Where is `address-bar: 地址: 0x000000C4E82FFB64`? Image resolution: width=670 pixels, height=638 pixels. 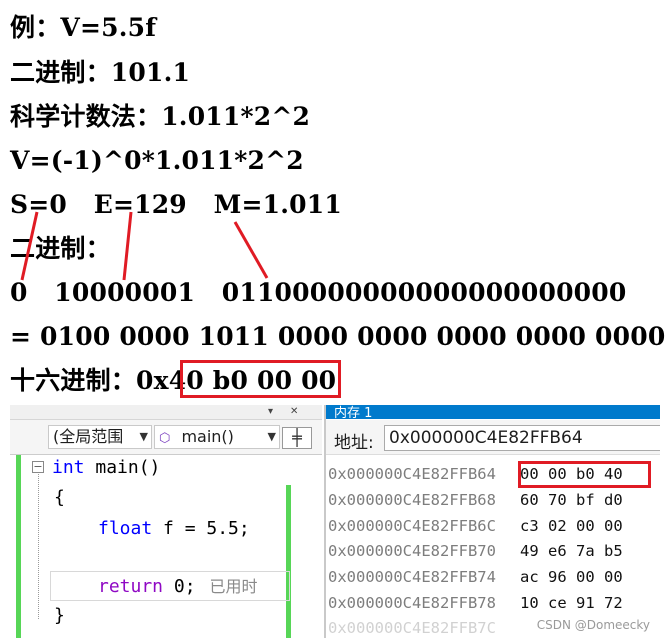
address-bar: 地址: 0x000000C4E82FFB64 is located at coordinates (493, 437).